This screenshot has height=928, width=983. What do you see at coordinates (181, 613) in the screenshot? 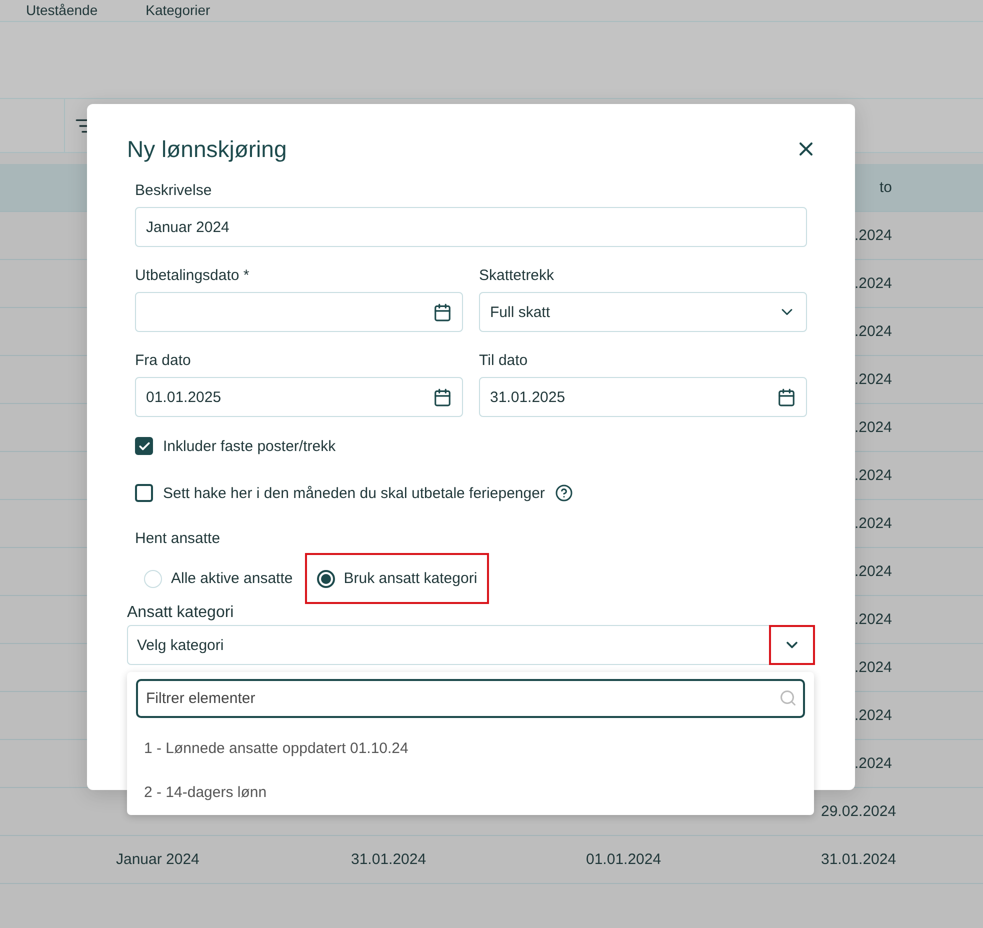
I see `field-label: Ansatt kategori` at bounding box center [181, 613].